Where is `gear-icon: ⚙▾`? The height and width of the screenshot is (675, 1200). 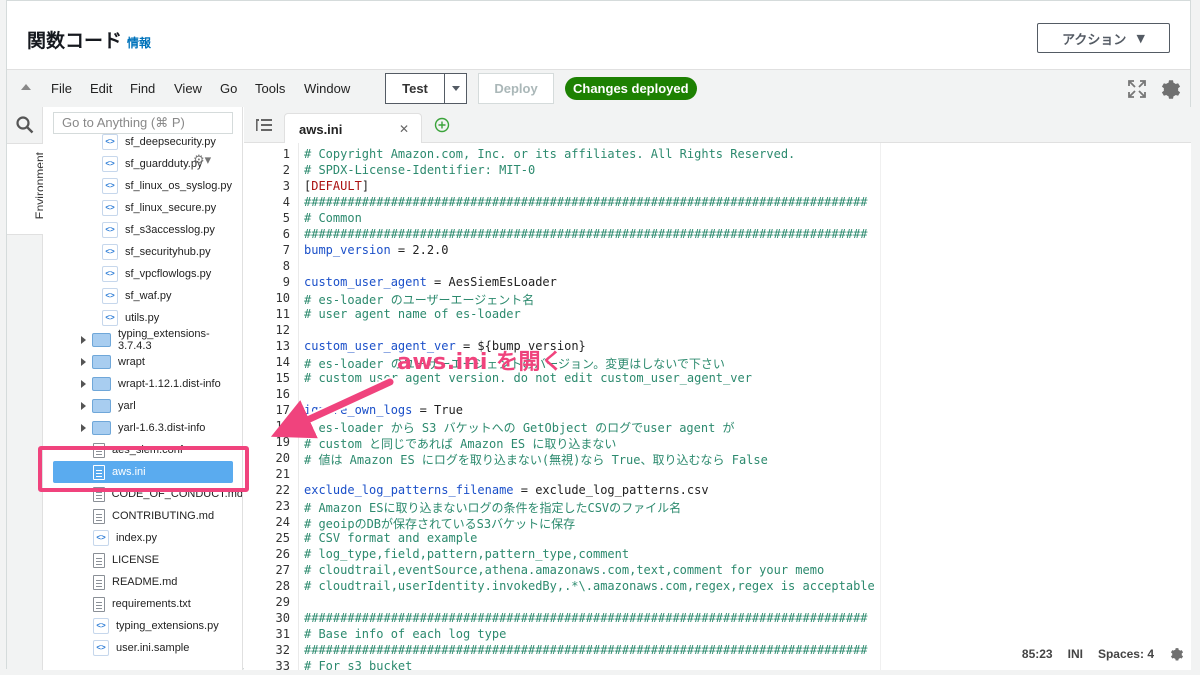 gear-icon: ⚙▾ is located at coordinates (203, 159).